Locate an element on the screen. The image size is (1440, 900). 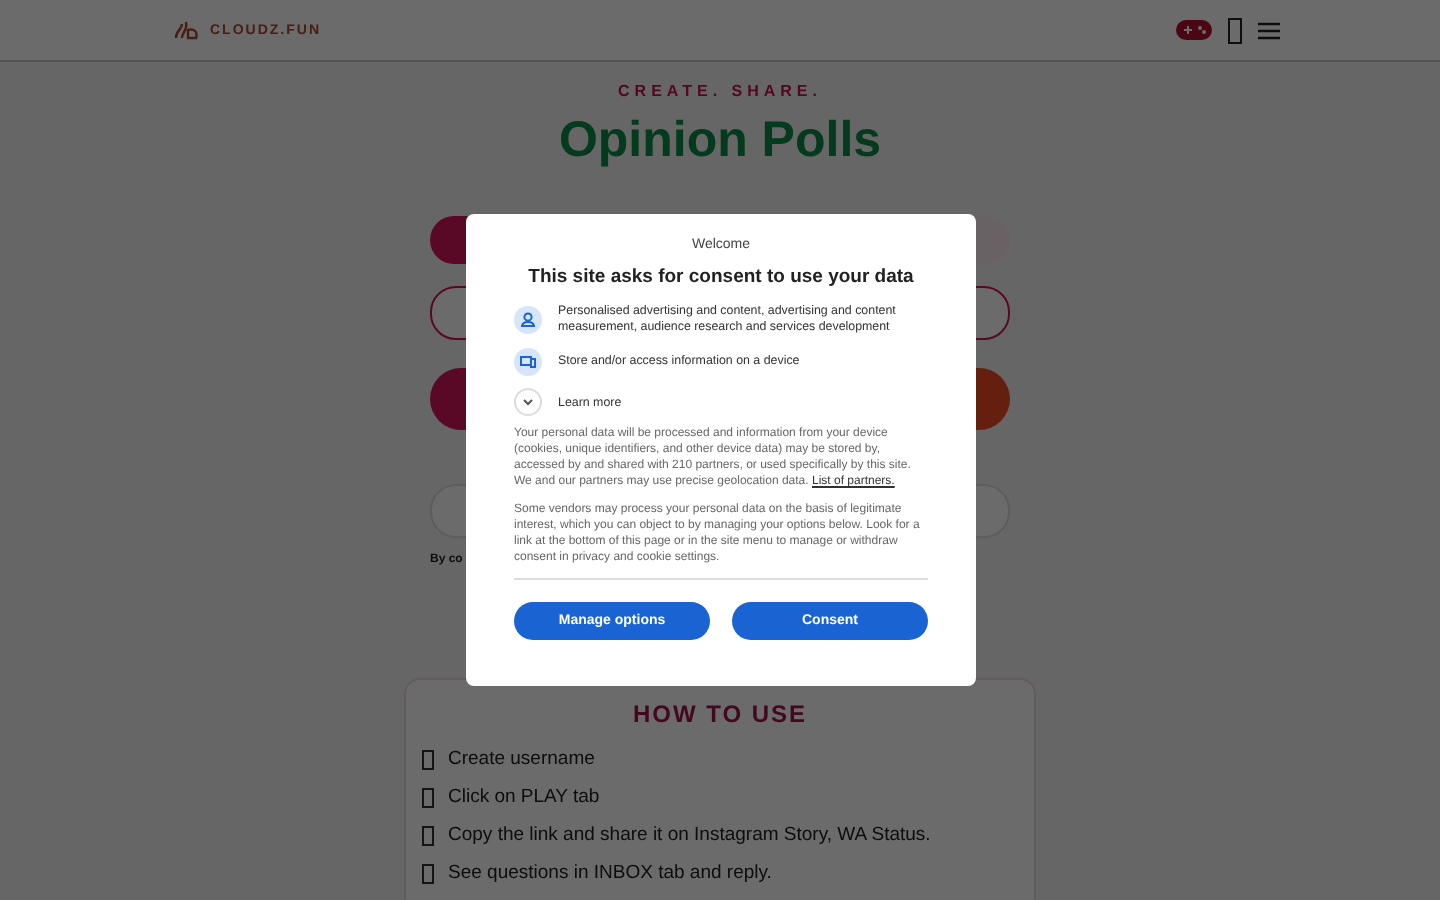
gamepad-icon is located at coordinates (1194, 30).